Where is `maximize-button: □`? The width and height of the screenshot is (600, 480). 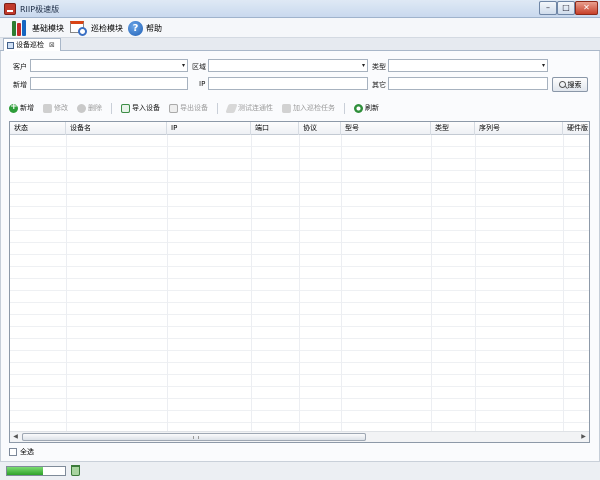
maximize-button: □ is located at coordinates (566, 8).